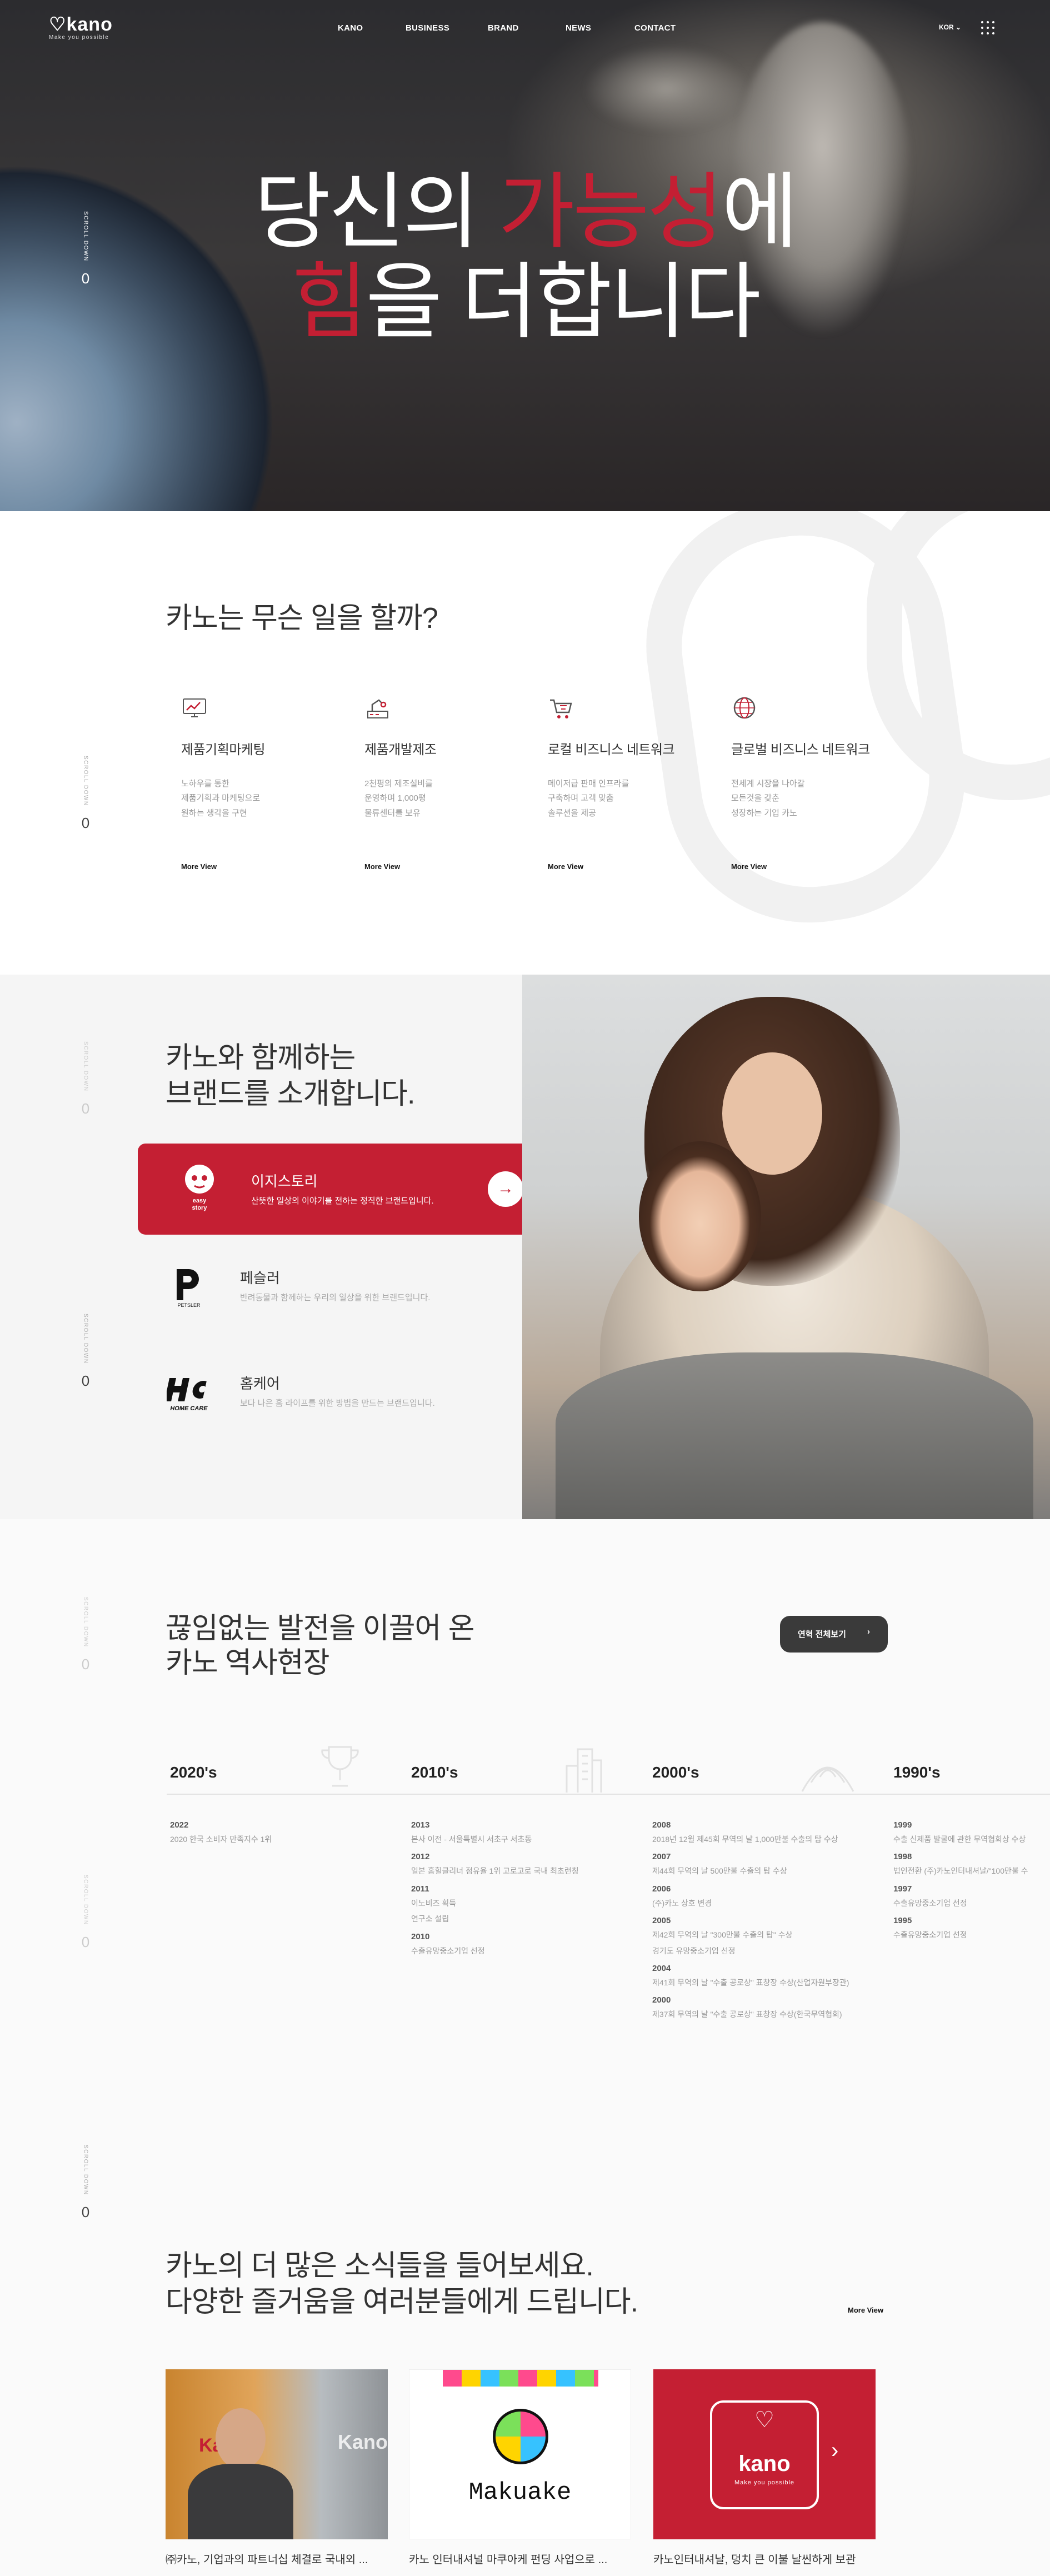 The width and height of the screenshot is (1050, 2576). What do you see at coordinates (284, 1182) in the screenshot?
I see `brand-name: 이지스토리` at bounding box center [284, 1182].